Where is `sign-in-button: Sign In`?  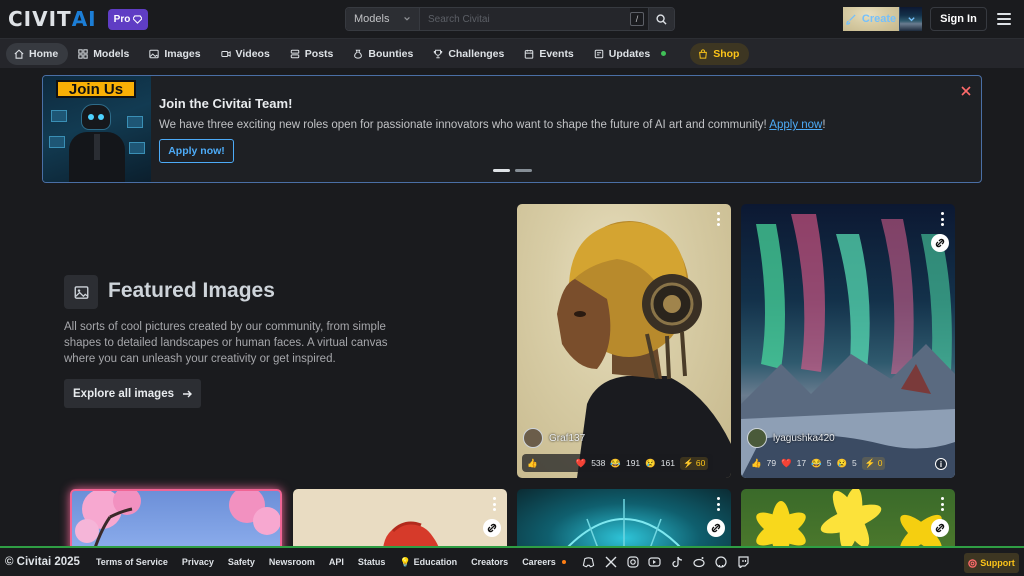
sign-in-button: Sign In is located at coordinates (958, 19).